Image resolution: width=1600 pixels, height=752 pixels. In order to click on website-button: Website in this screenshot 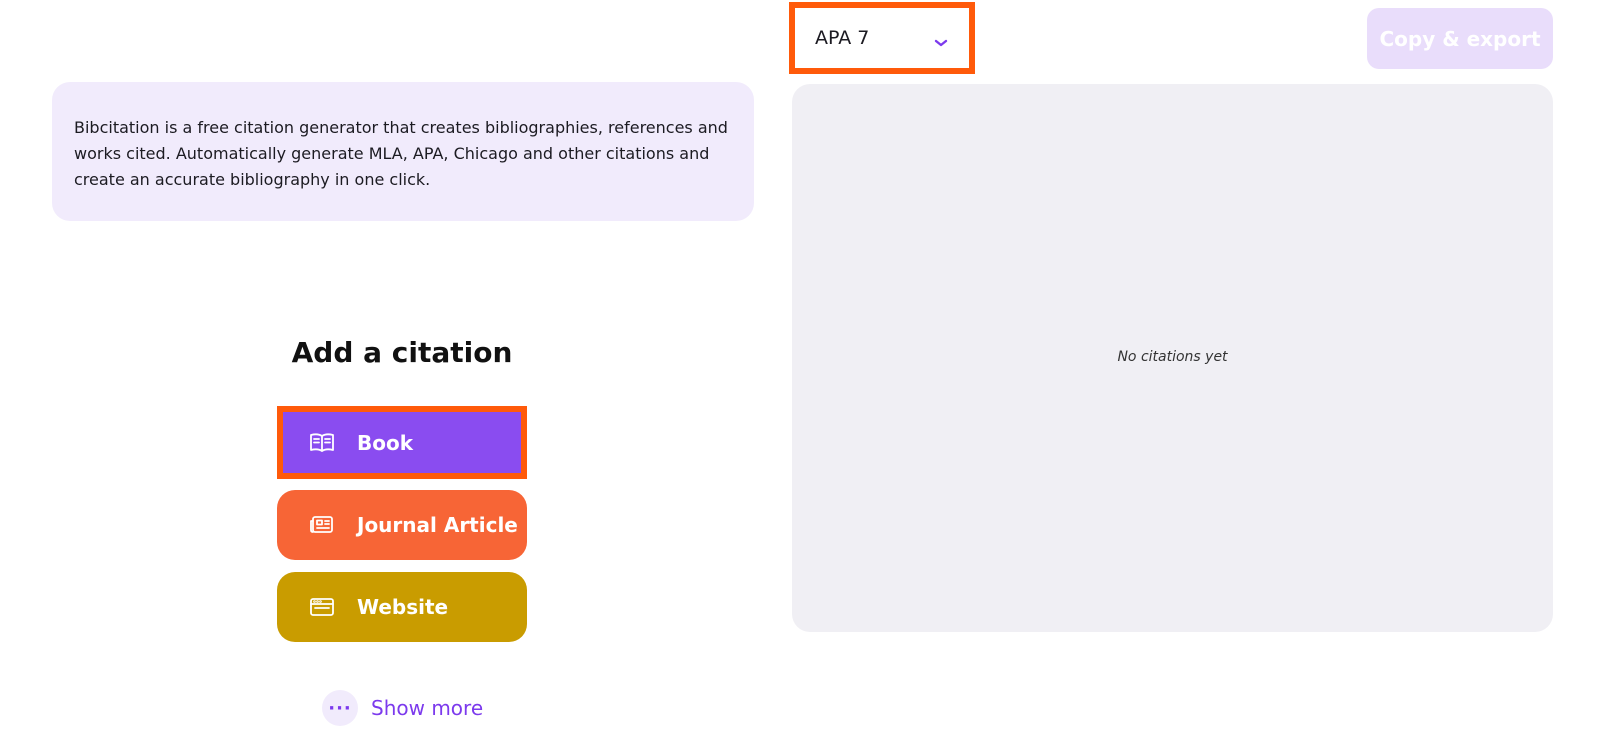, I will do `click(402, 607)`.